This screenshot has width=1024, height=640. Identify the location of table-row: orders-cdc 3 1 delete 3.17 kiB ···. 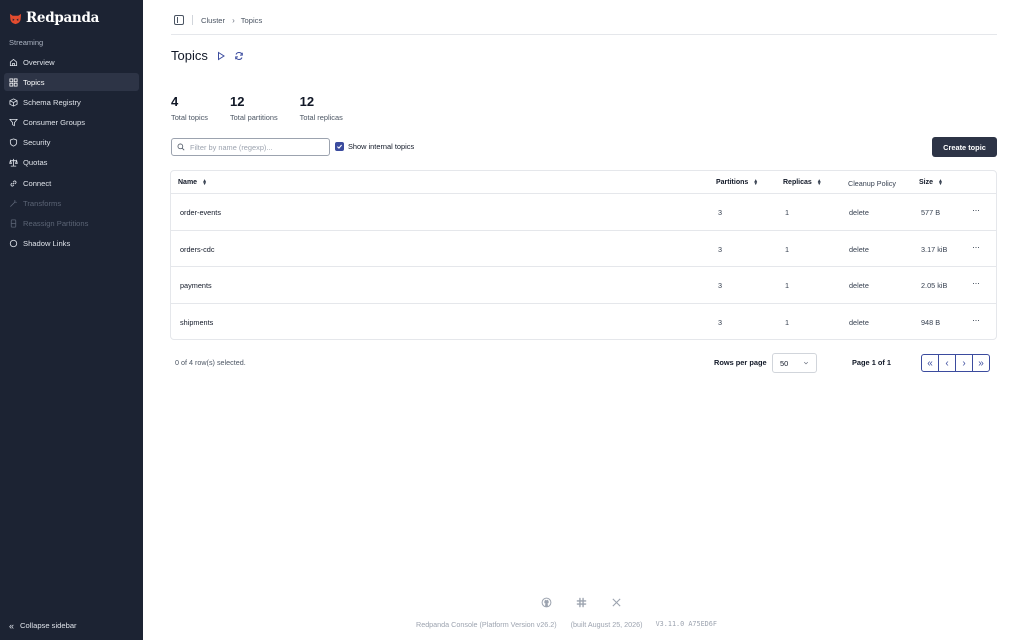
(583, 249).